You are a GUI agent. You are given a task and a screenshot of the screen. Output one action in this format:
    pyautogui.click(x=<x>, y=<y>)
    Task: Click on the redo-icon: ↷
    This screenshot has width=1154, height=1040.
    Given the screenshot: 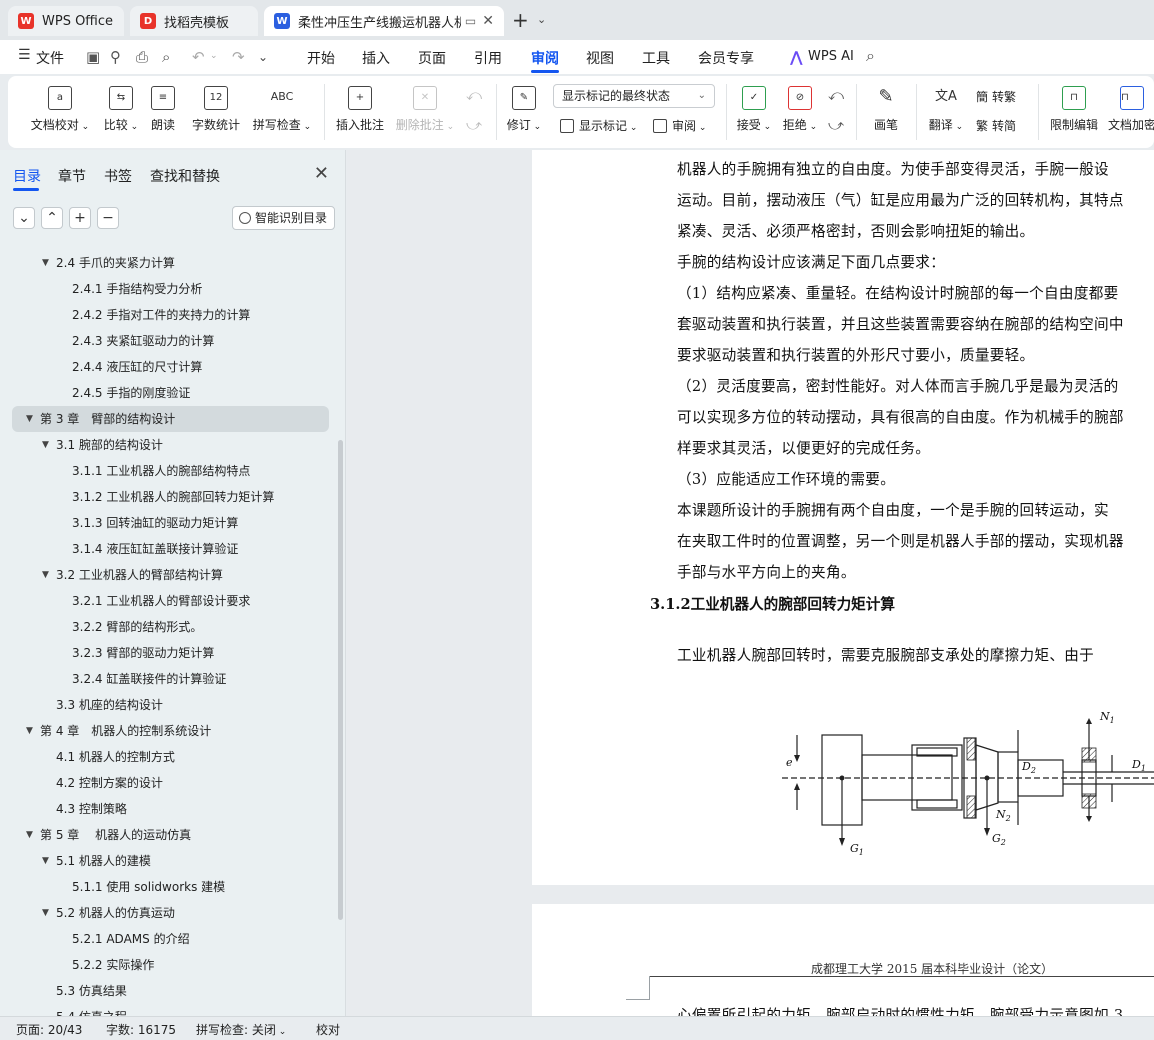 What is the action you would take?
    pyautogui.click(x=238, y=57)
    